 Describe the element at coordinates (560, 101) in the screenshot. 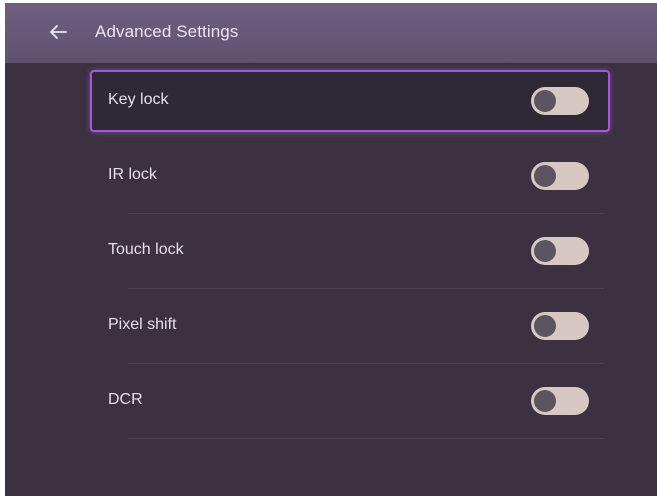

I see `key-lock-toggle` at that location.